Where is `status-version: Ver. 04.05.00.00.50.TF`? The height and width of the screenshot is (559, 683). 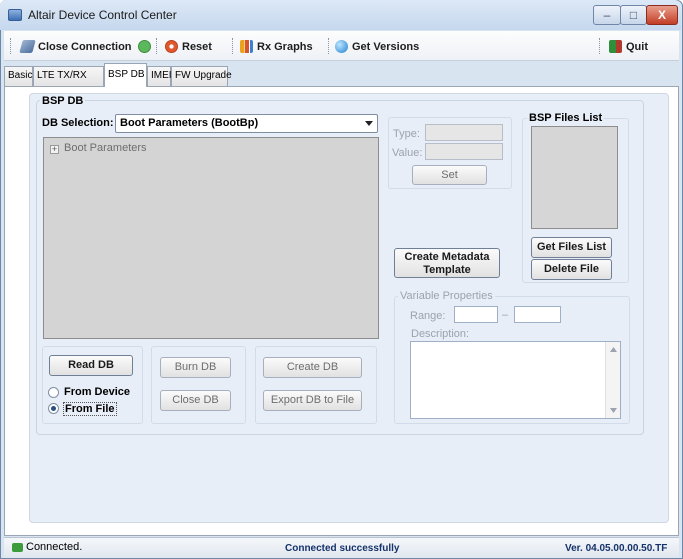
status-version: Ver. 04.05.00.00.50.TF is located at coordinates (616, 548).